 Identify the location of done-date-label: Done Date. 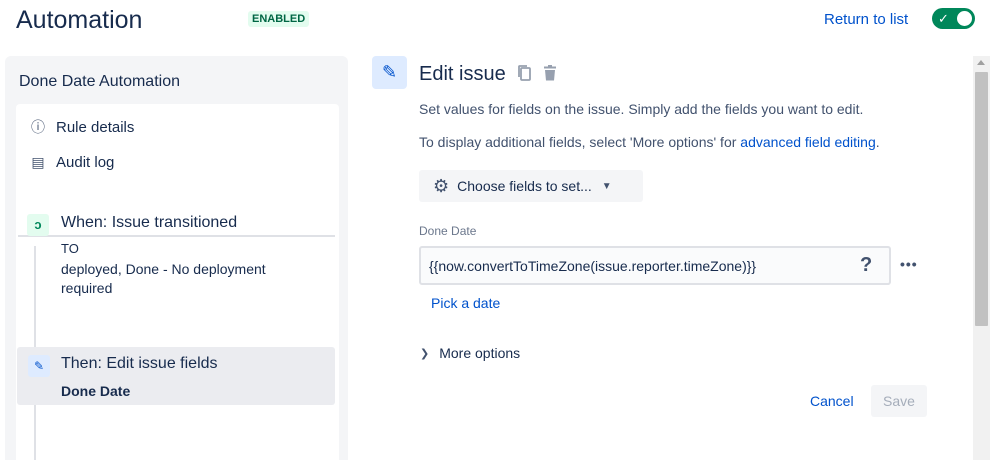
(448, 231).